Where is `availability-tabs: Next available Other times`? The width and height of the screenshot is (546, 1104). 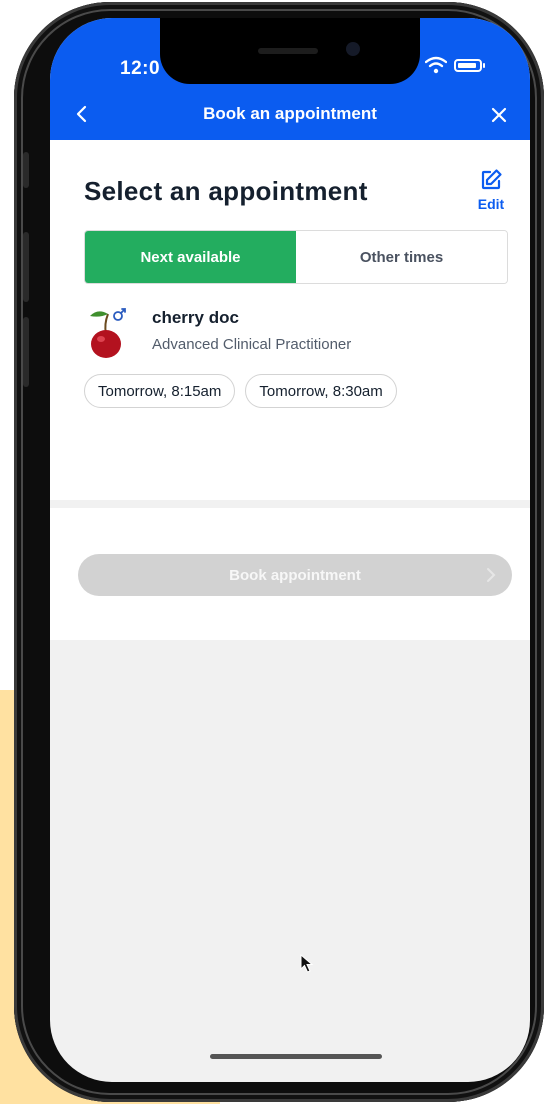 availability-tabs: Next available Other times is located at coordinates (296, 257).